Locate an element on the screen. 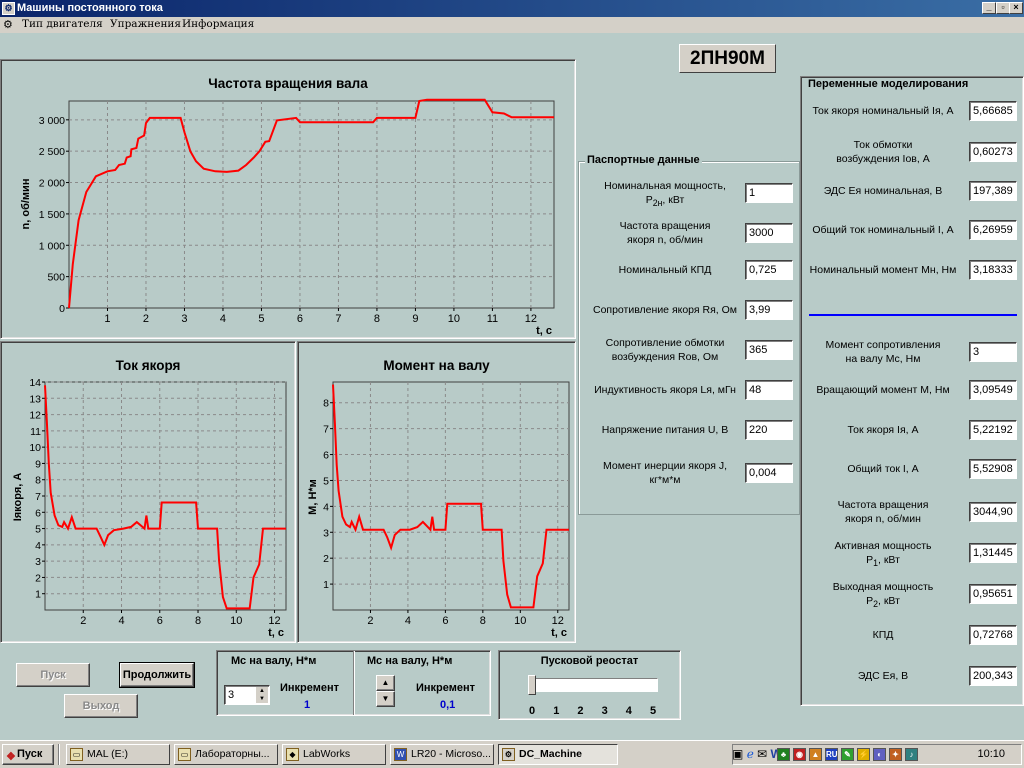 The image size is (1024, 768). tray-icon-7: ◐ is located at coordinates (879, 754).